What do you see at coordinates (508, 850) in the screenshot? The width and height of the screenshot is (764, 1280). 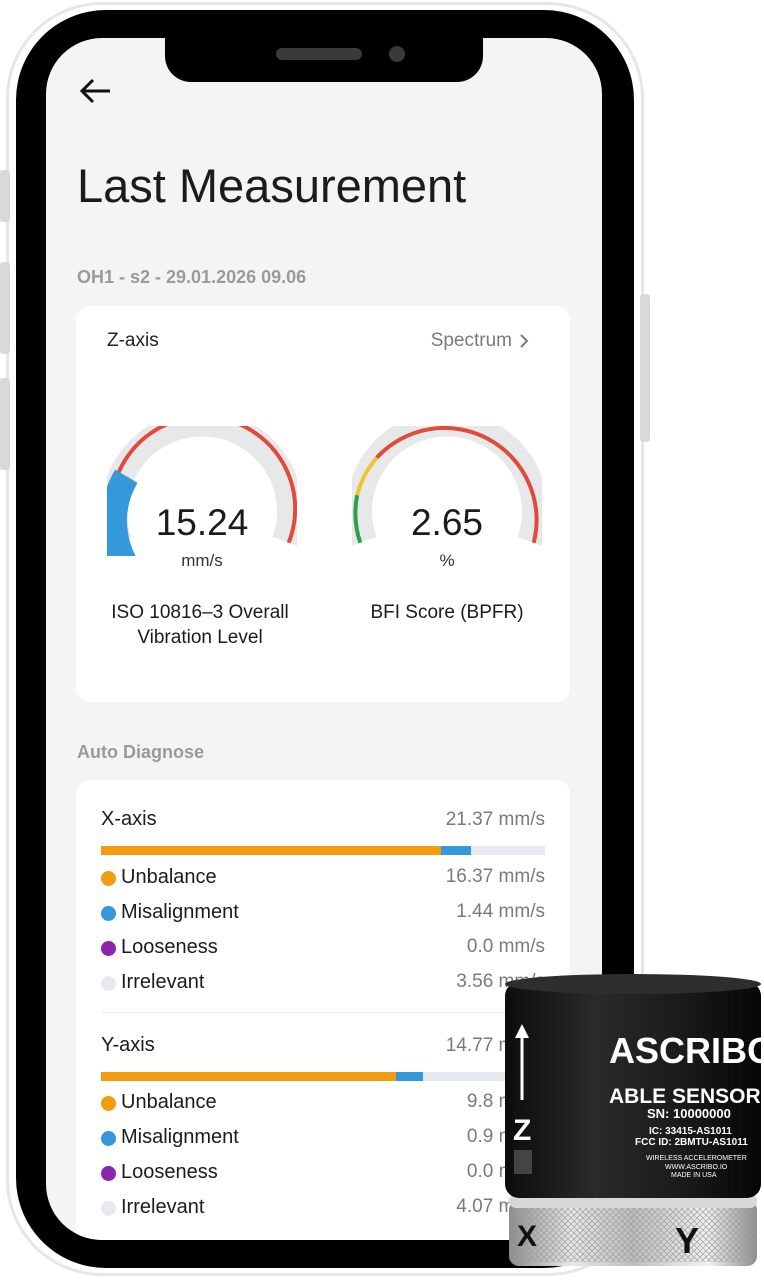 I see `bar-segment-irrelevant` at bounding box center [508, 850].